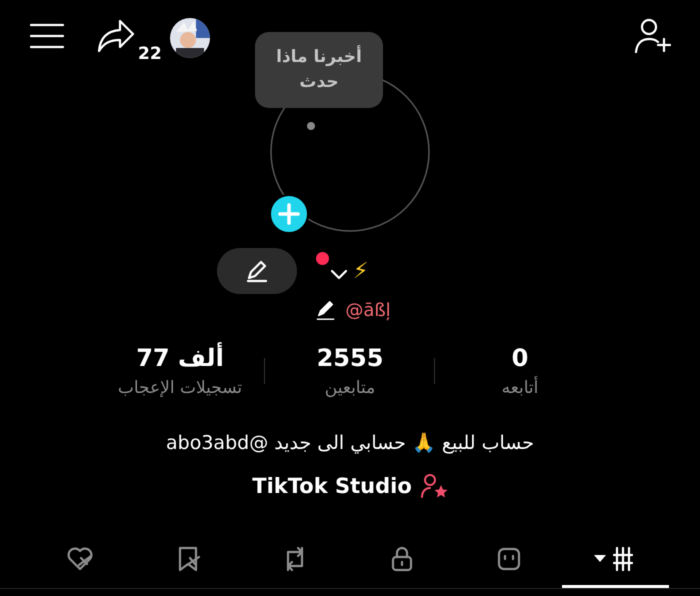 The width and height of the screenshot is (700, 596). Describe the element at coordinates (47, 36) in the screenshot. I see `menu-icon` at that location.